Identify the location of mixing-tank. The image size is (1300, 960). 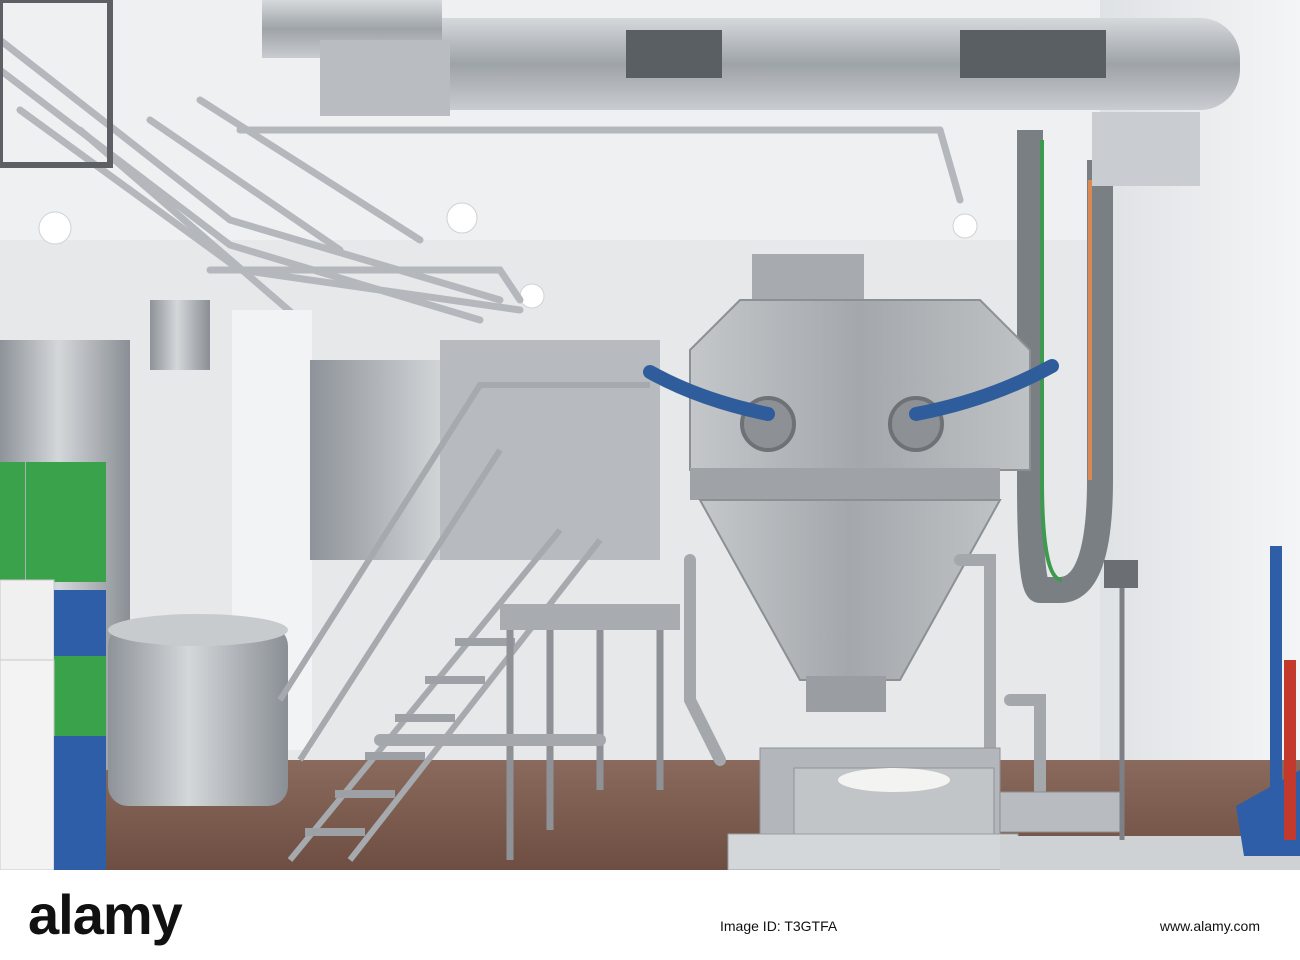
(198, 716).